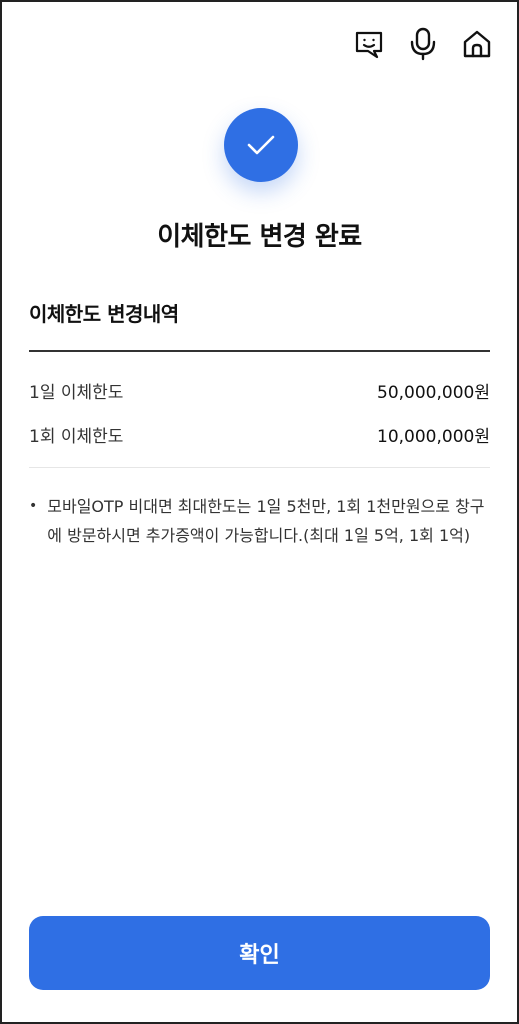  Describe the element at coordinates (259, 390) in the screenshot. I see `limit-row-daily: 1일 이체한도 50,000,000원` at that location.